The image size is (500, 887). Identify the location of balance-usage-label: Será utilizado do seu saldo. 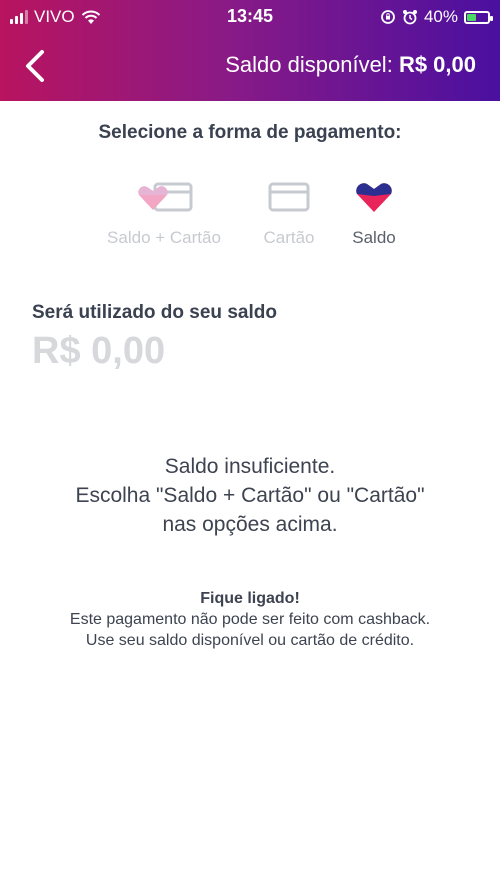
(154, 312).